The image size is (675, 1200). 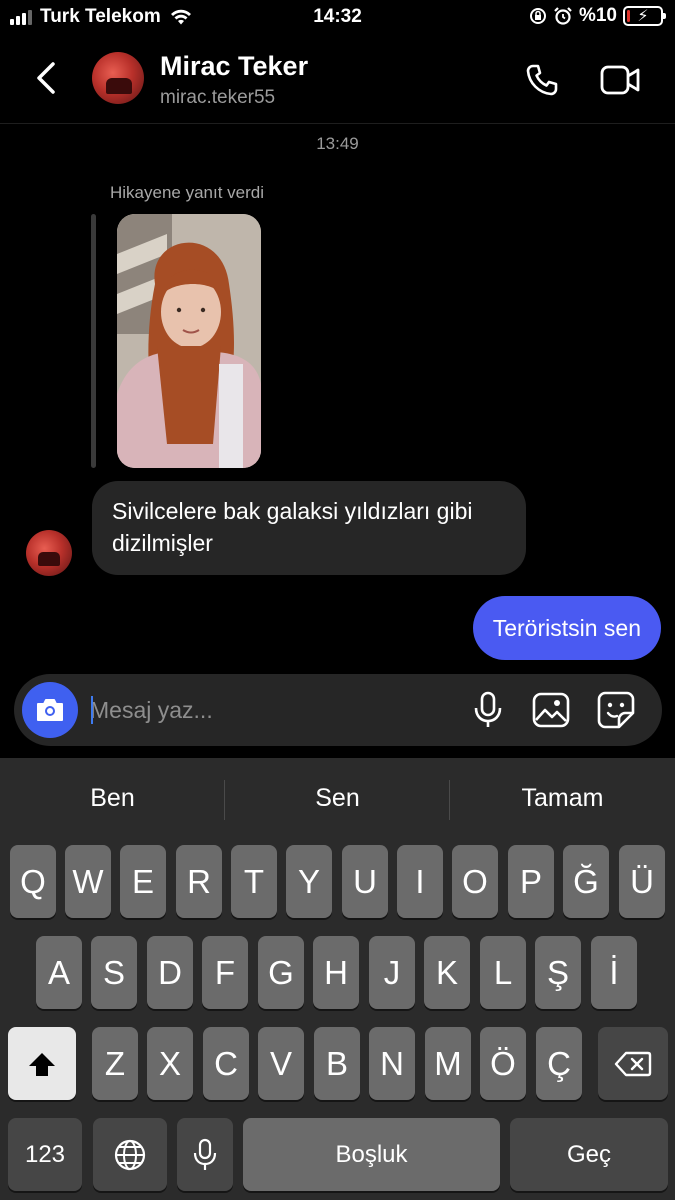 I want to click on key-i: I, so click(x=420, y=881).